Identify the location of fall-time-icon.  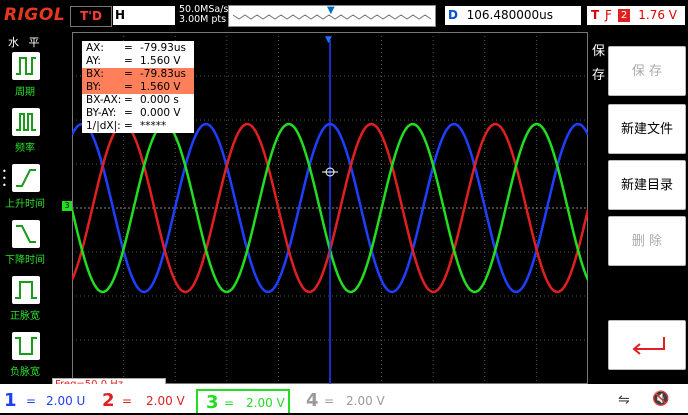
(26, 234).